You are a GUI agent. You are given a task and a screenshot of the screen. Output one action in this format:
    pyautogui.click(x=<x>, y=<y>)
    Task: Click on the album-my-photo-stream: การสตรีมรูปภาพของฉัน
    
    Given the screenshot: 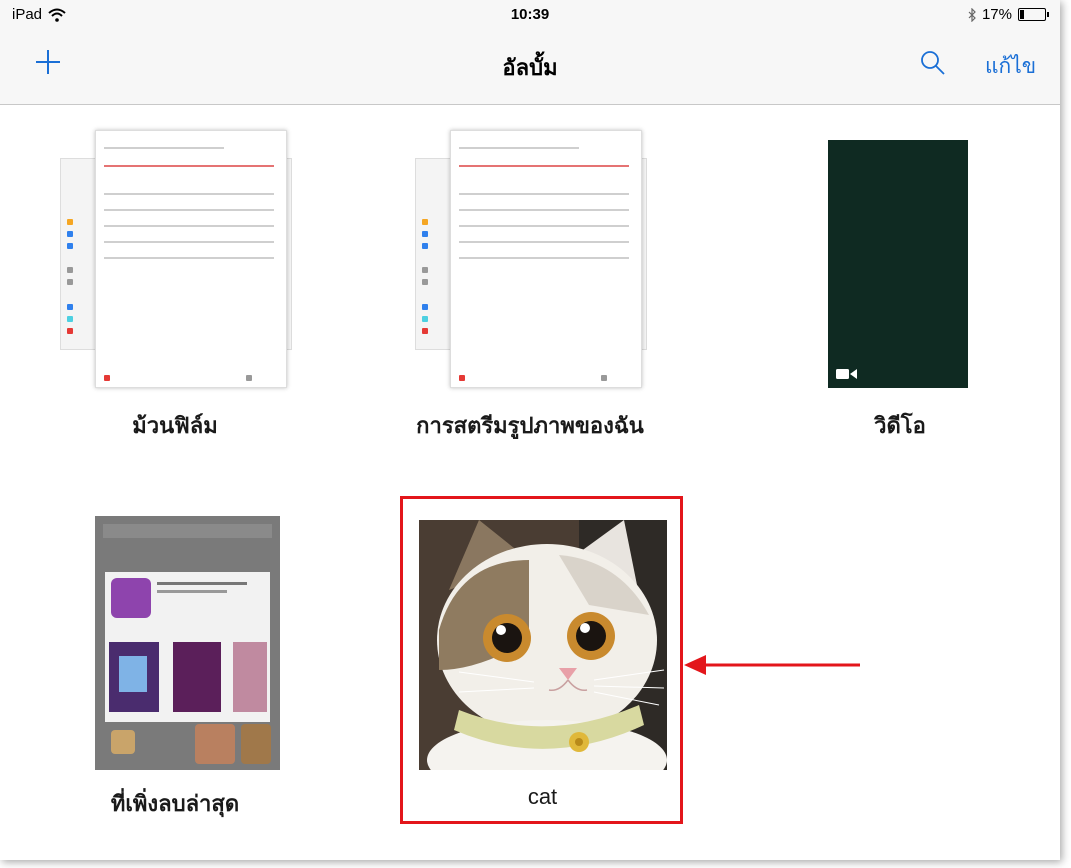 What is the action you would take?
    pyautogui.click(x=531, y=288)
    